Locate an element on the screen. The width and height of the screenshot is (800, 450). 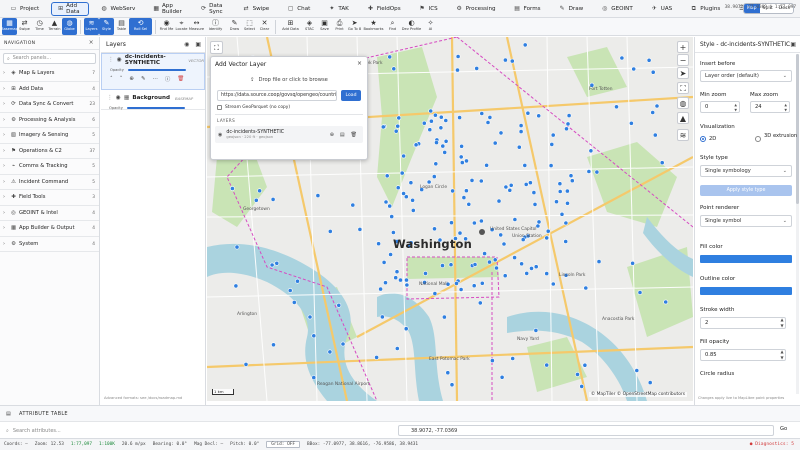
fullscreen-icon: ⛶ is located at coordinates (683, 88).